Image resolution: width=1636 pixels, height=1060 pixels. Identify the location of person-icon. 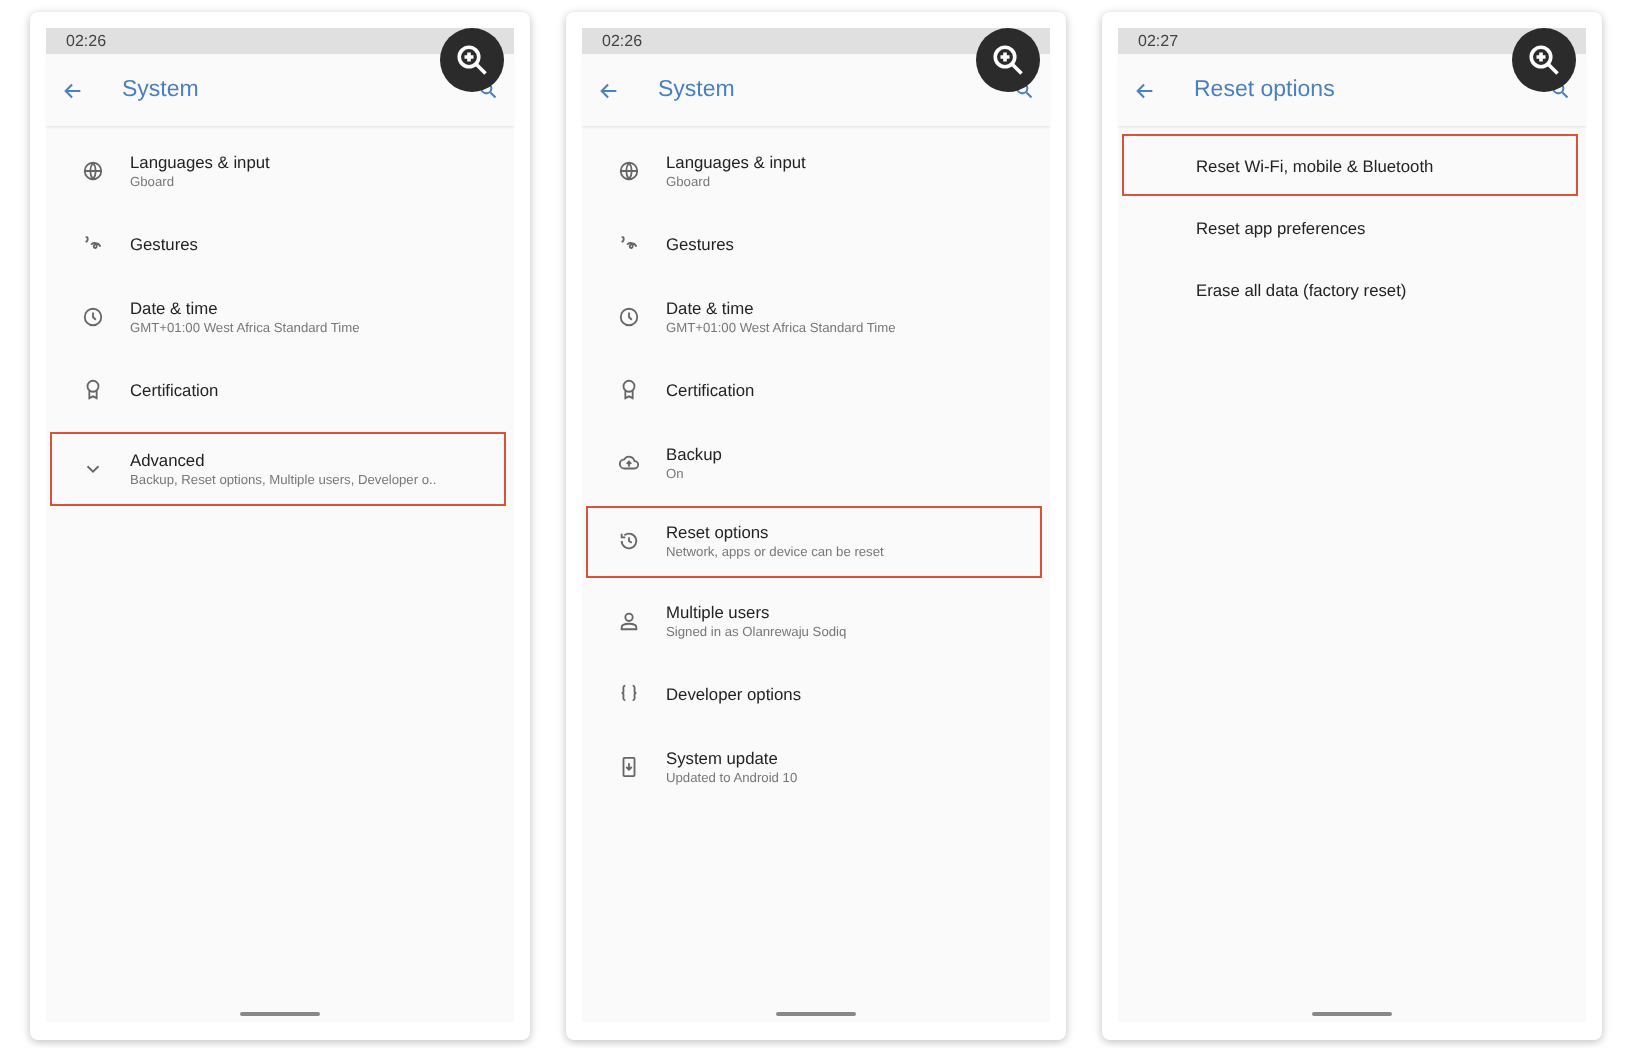
(629, 620).